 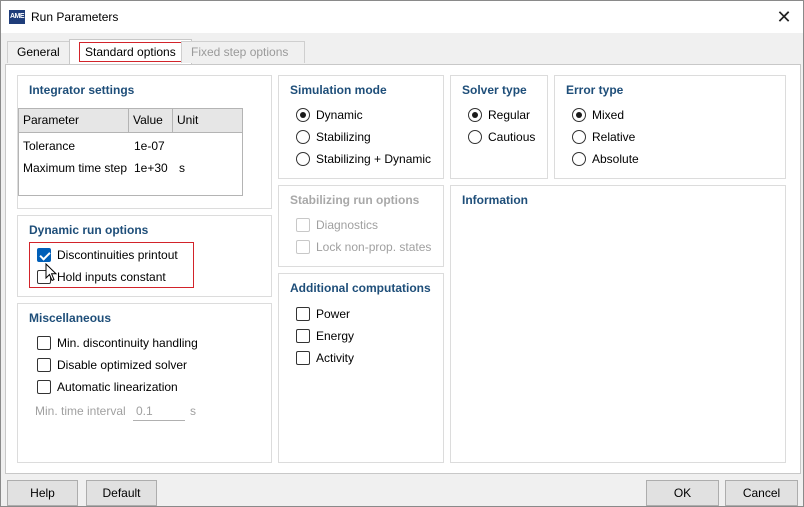 I want to click on hold-inputs-constant-label: Hold inputs constant, so click(x=111, y=277).